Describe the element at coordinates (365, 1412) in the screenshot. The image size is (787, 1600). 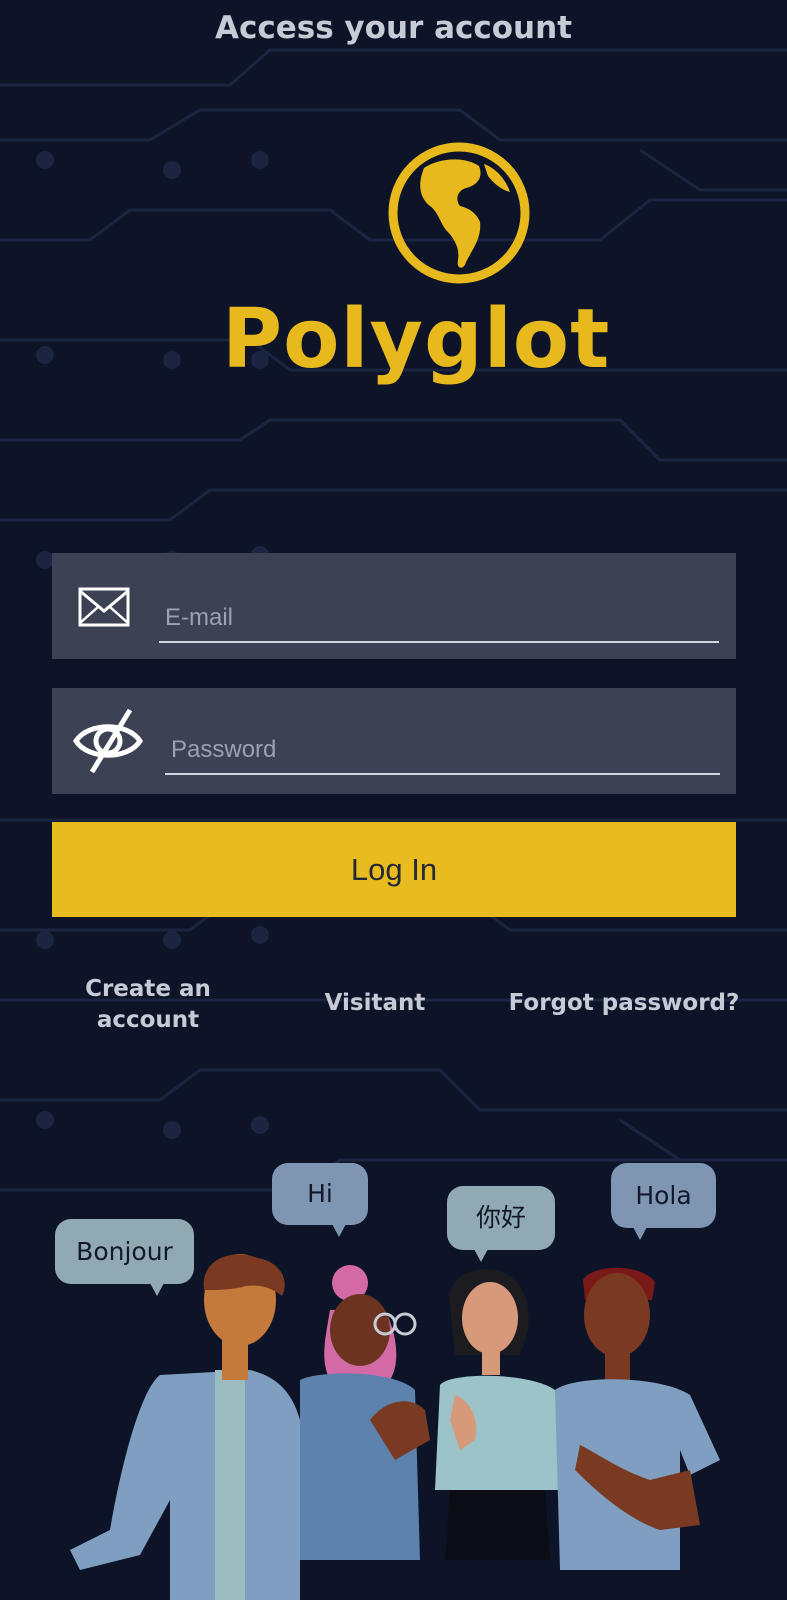
I see `person-2-figure` at that location.